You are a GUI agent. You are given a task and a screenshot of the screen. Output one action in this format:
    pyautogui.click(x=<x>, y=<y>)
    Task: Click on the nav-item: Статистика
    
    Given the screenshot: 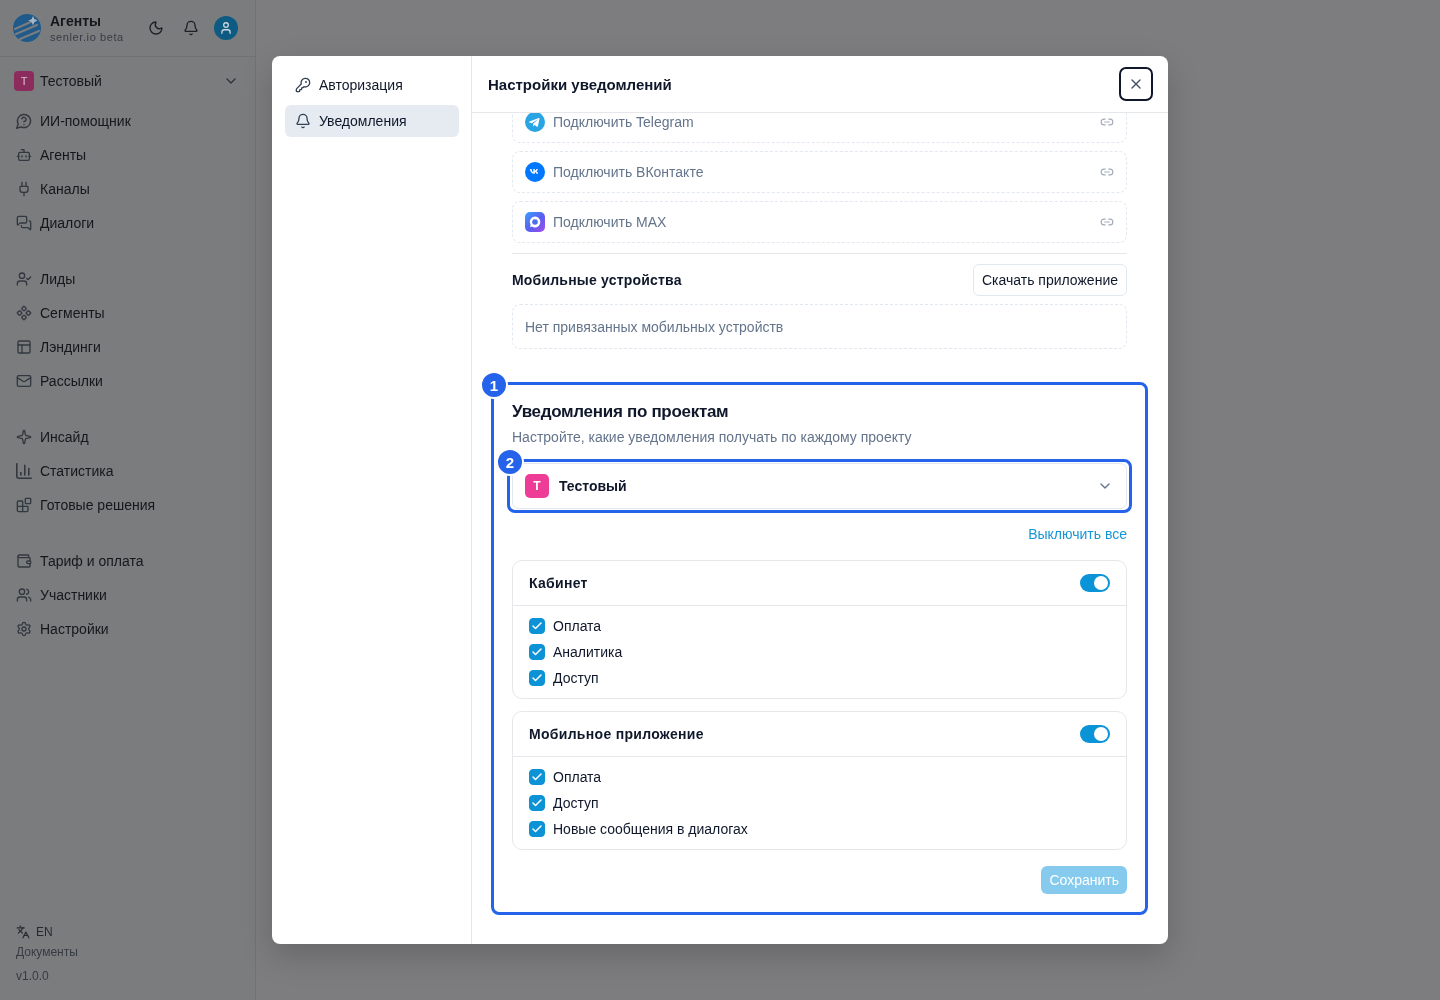 What is the action you would take?
    pyautogui.click(x=127, y=471)
    